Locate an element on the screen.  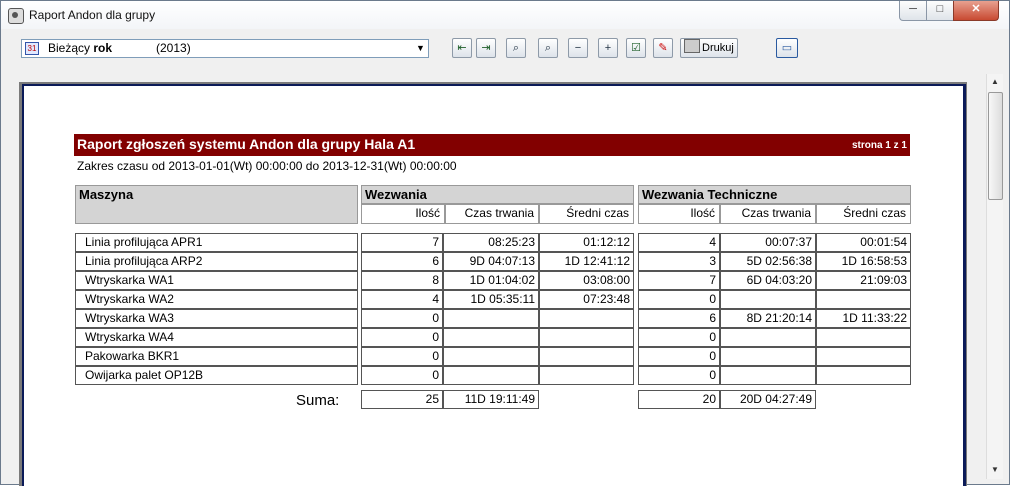
calls-avg-header: Średni czas is located at coordinates (586, 214).